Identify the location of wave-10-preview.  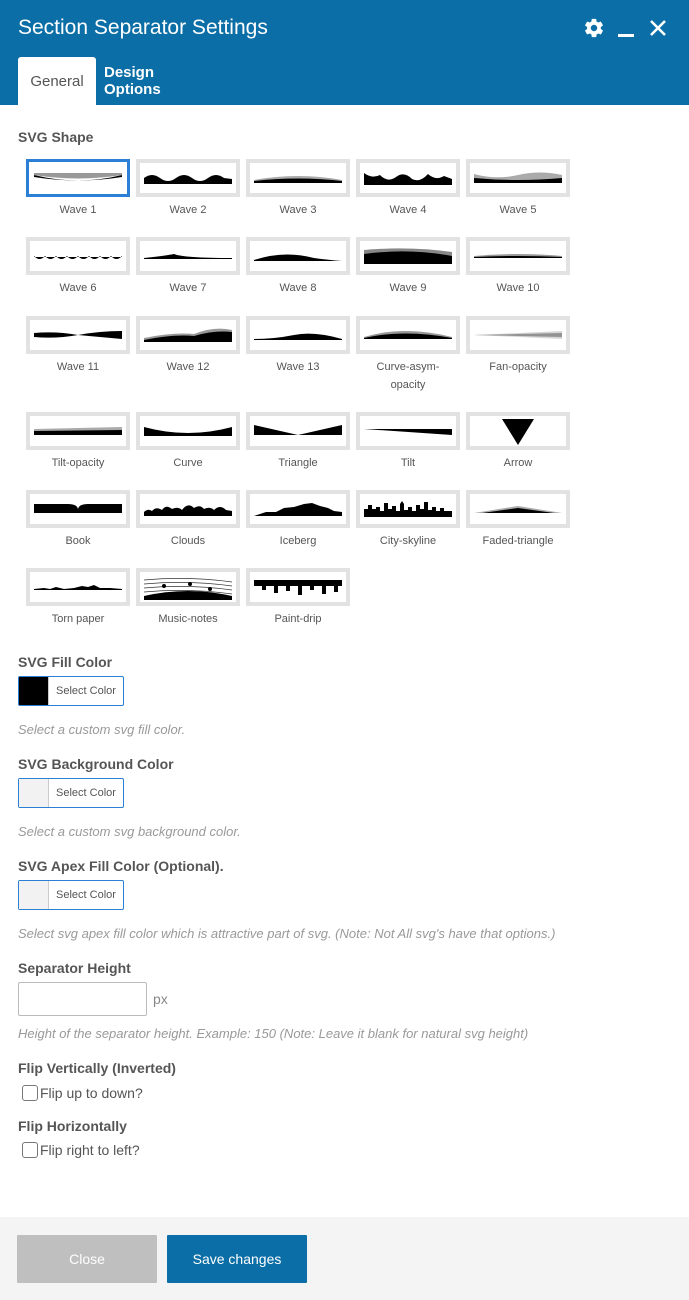
(518, 256).